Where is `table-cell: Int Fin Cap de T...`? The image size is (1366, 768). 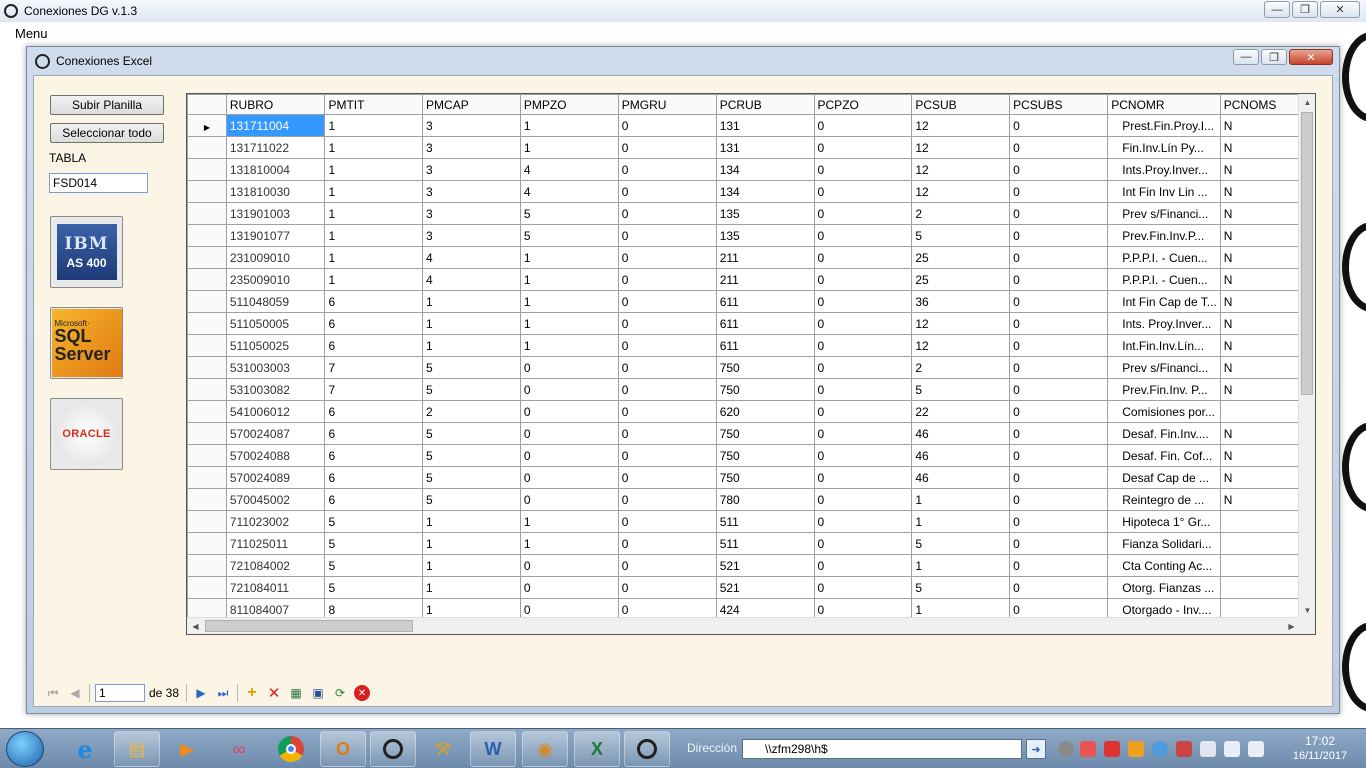 table-cell: Int Fin Cap de T... is located at coordinates (1164, 301).